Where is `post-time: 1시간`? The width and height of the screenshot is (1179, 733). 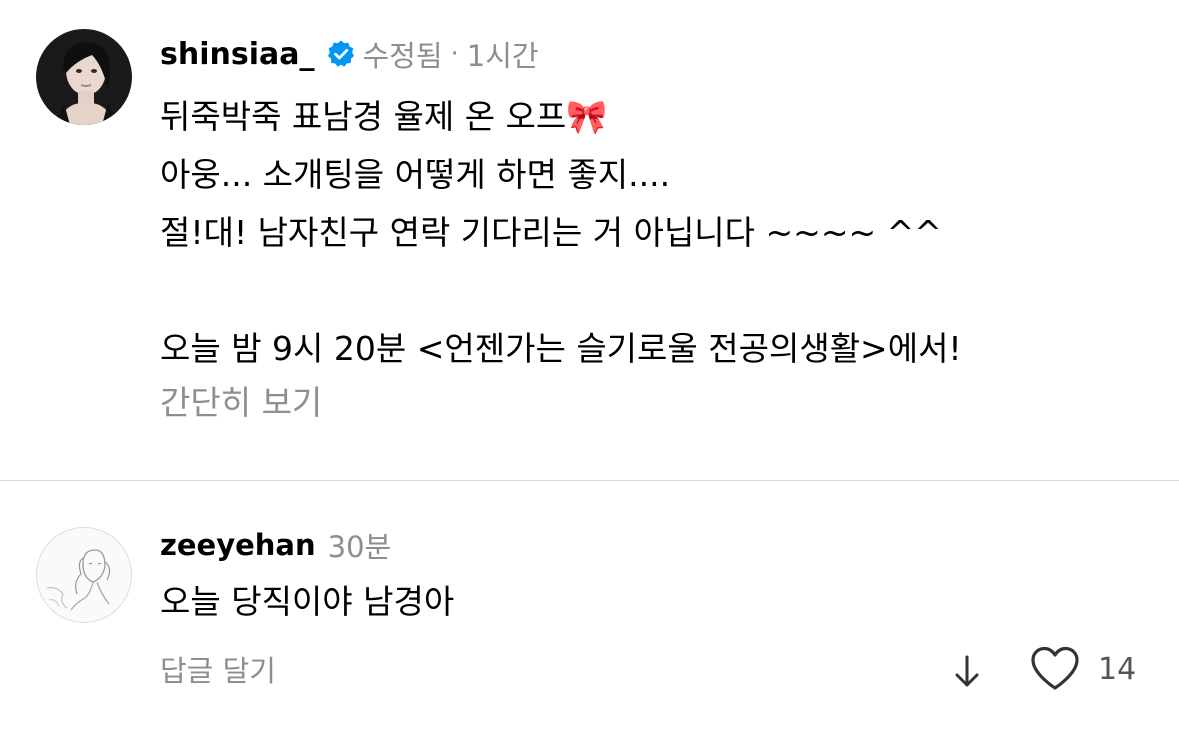 post-time: 1시간 is located at coordinates (502, 56).